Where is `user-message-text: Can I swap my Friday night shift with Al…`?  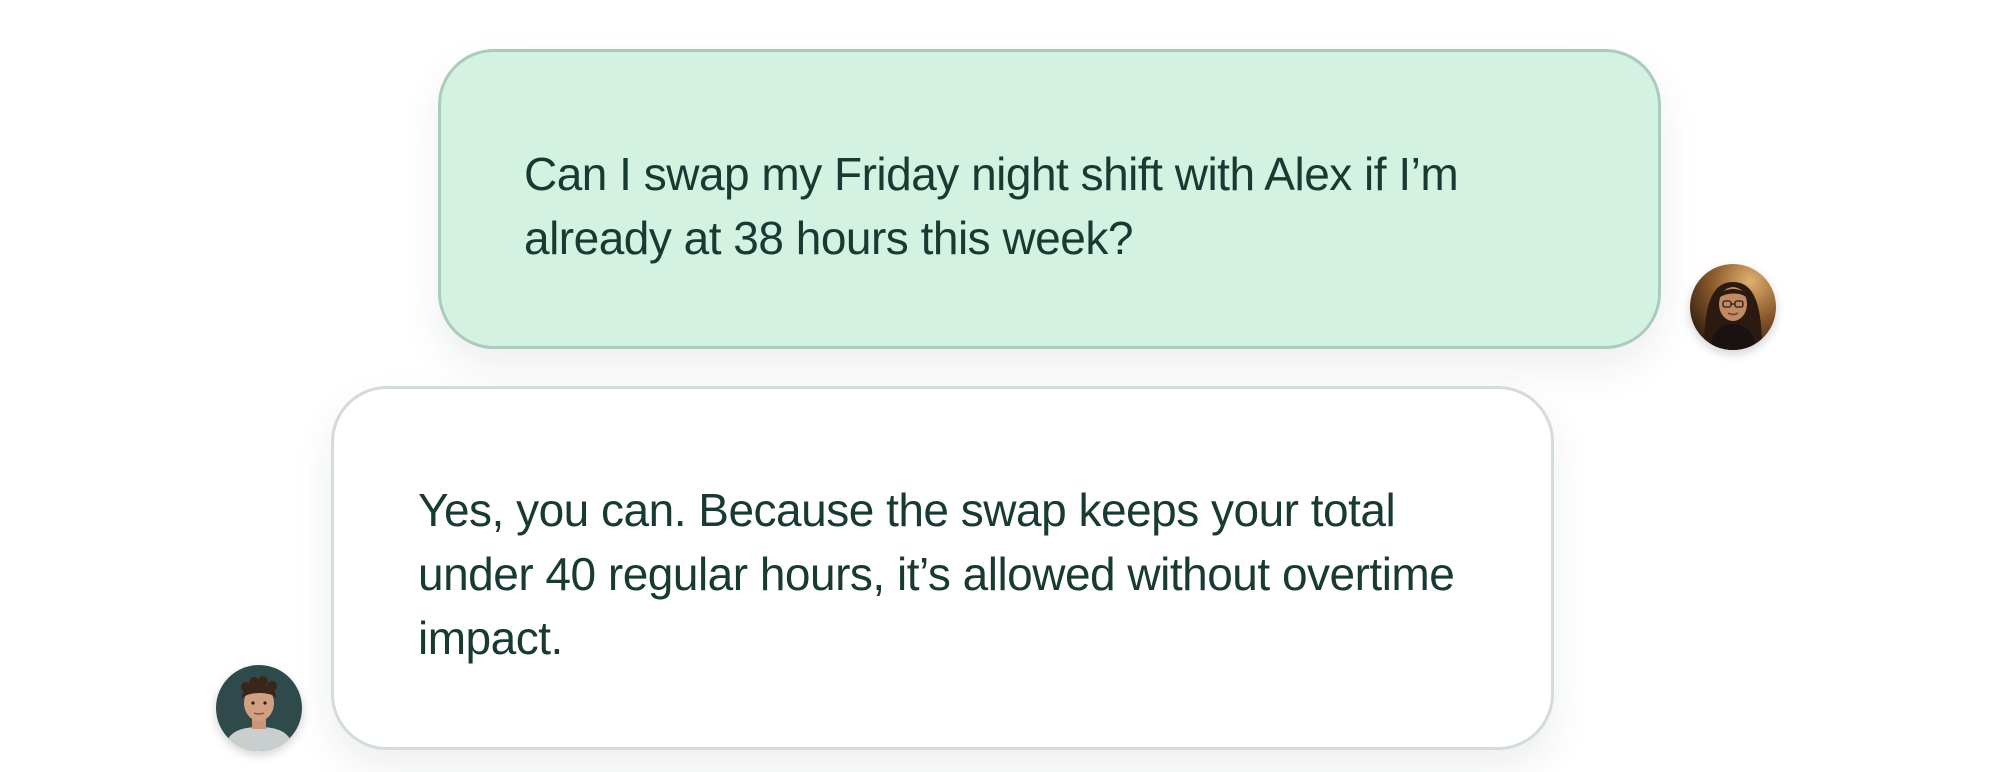 user-message-text: Can I swap my Friday night shift with Al… is located at coordinates (991, 206).